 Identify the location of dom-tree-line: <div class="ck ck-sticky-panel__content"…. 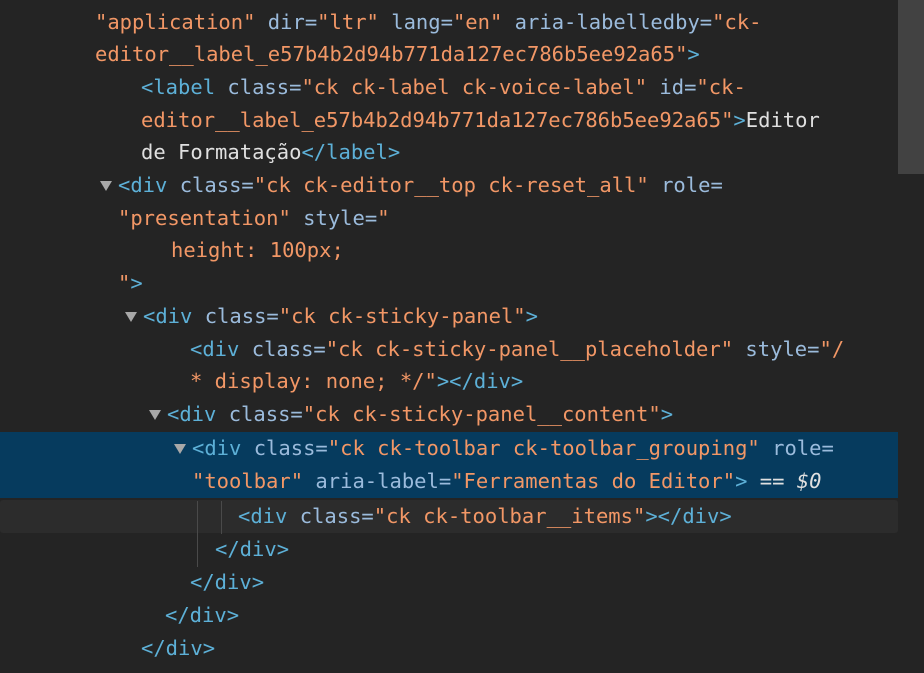
(449, 414).